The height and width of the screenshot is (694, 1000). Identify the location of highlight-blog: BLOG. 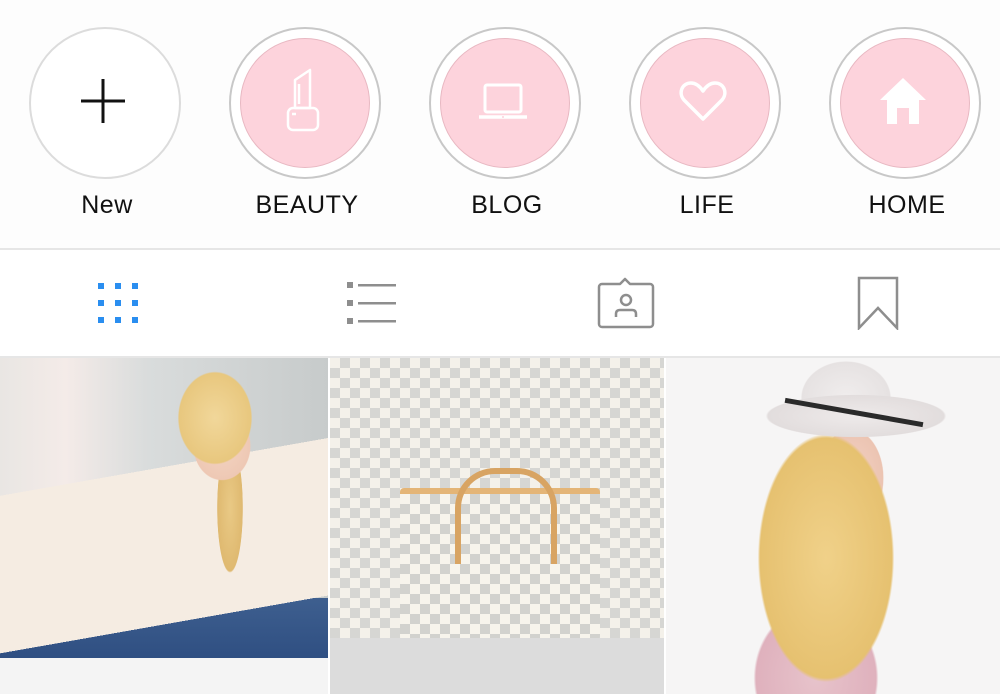
(507, 130).